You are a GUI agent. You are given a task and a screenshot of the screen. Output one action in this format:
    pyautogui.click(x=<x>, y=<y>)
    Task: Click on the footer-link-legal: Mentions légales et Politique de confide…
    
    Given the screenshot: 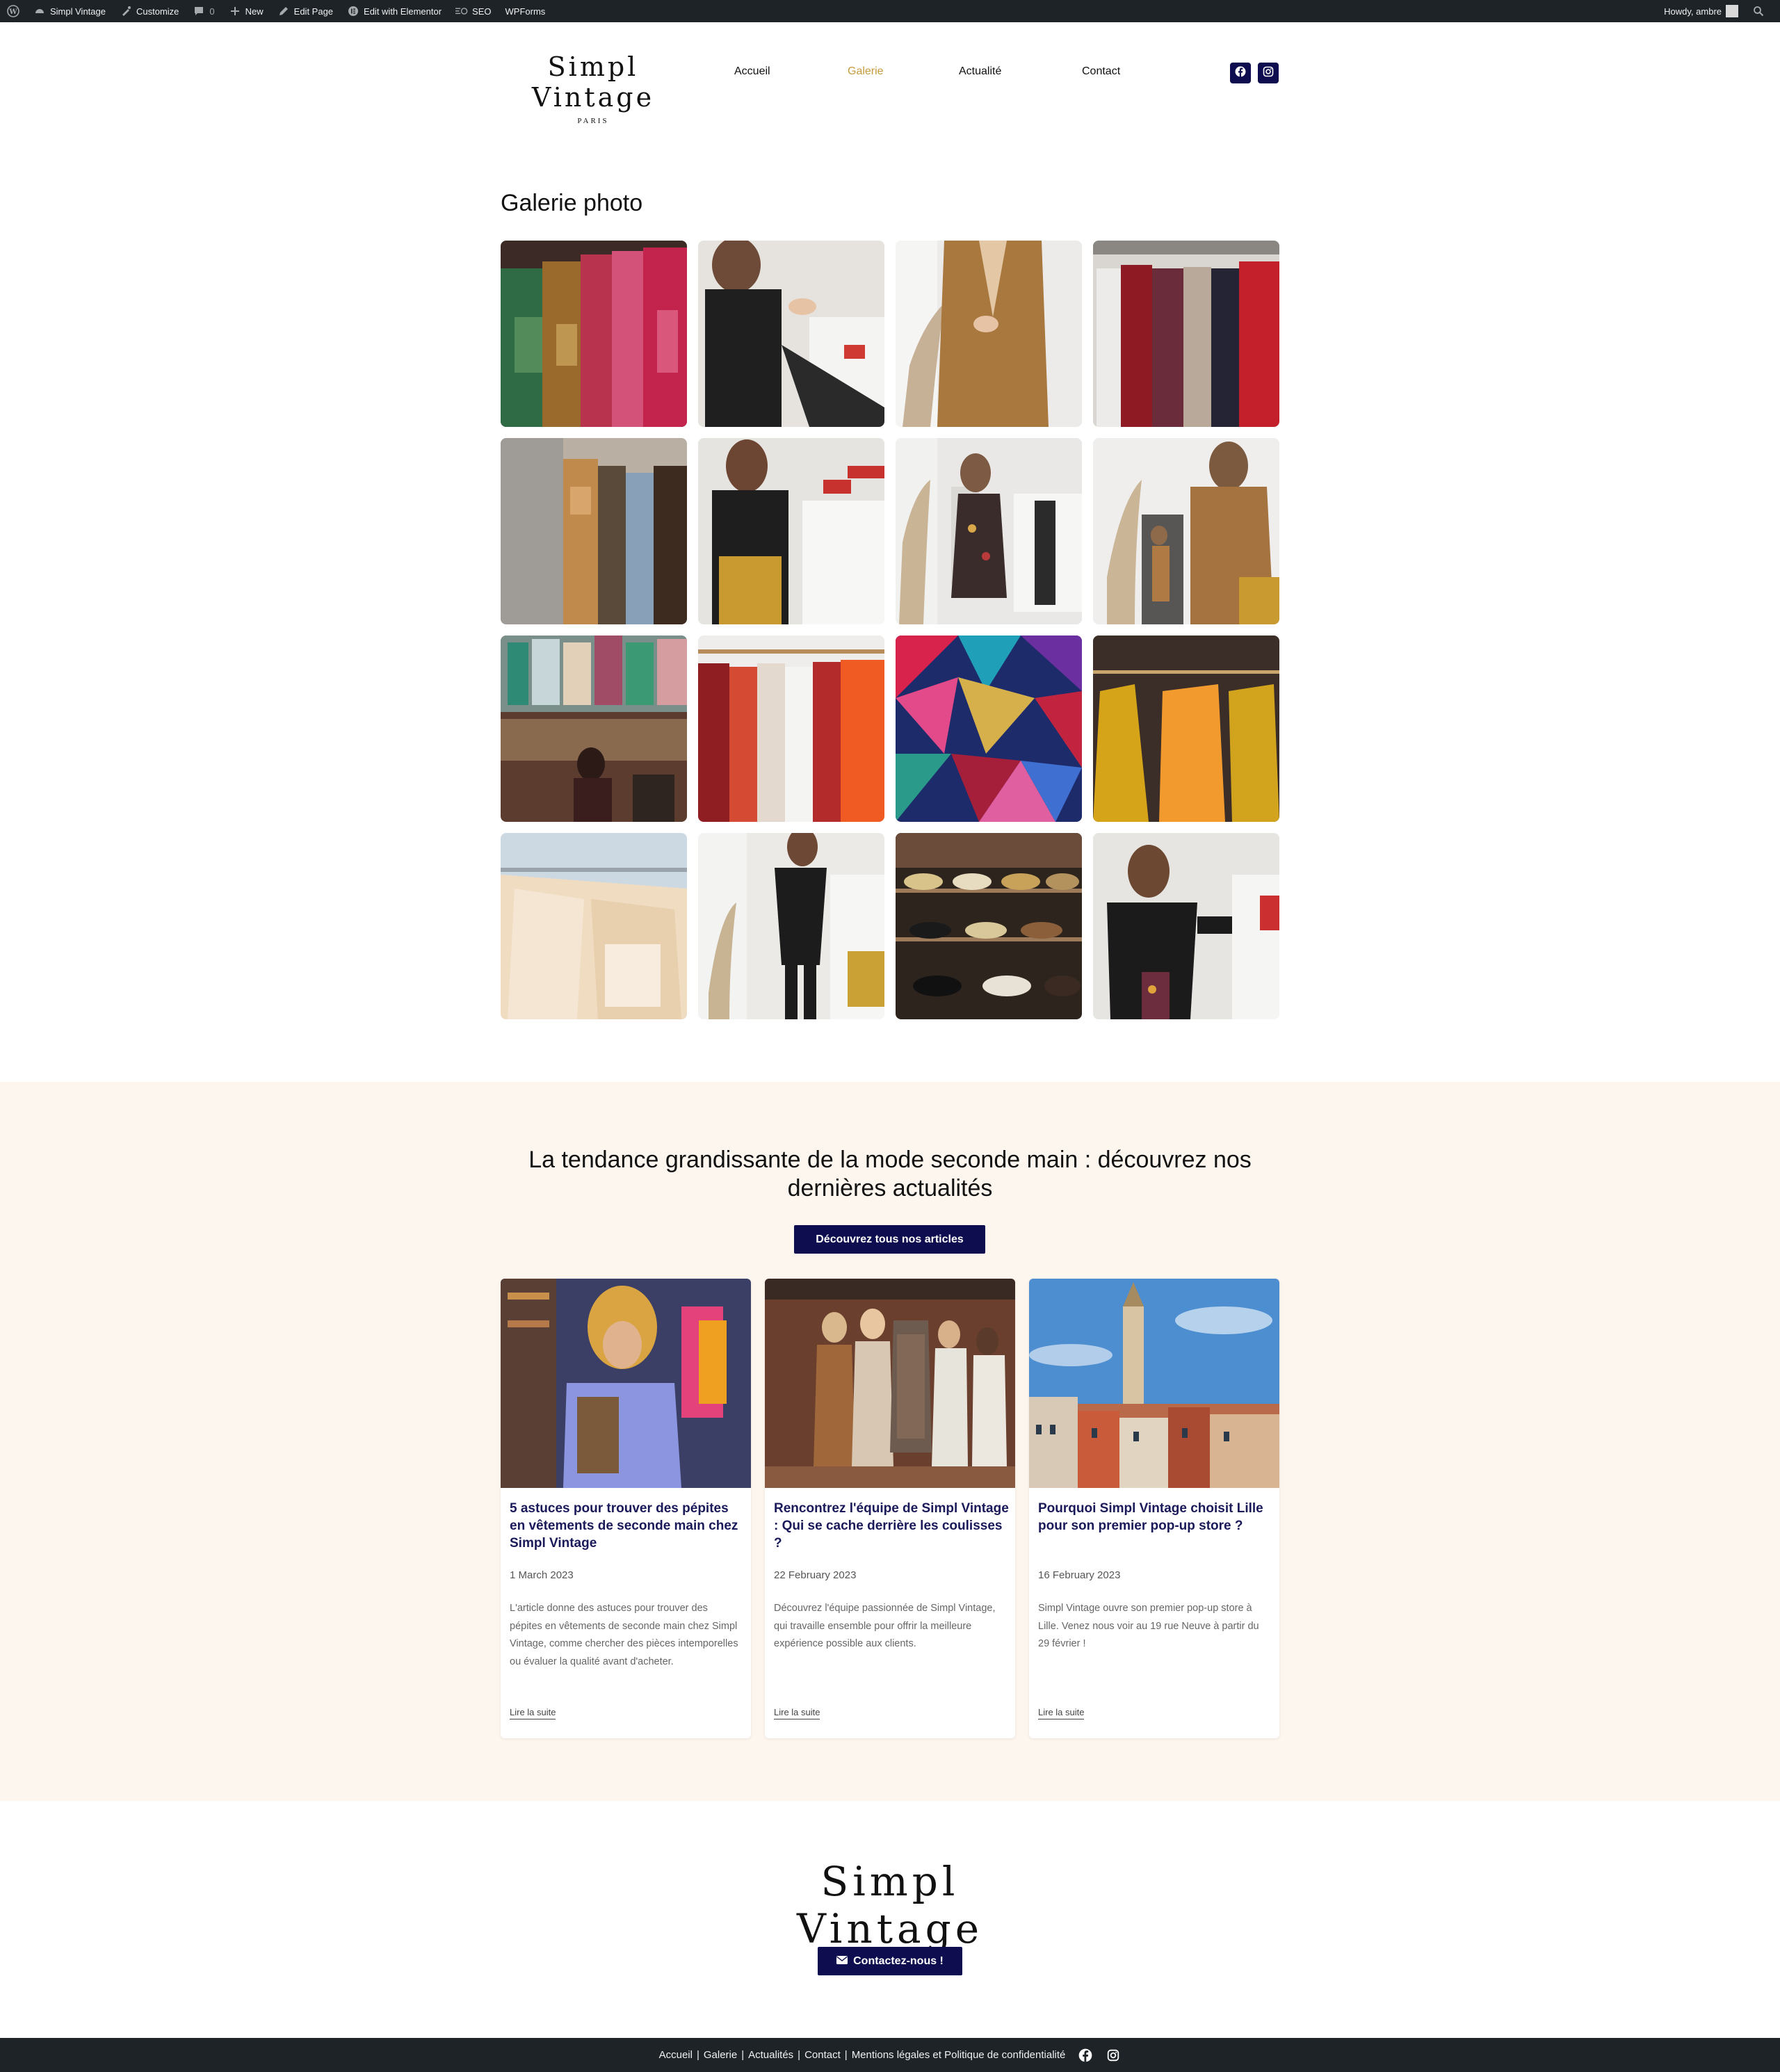 What is the action you would take?
    pyautogui.click(x=959, y=2055)
    